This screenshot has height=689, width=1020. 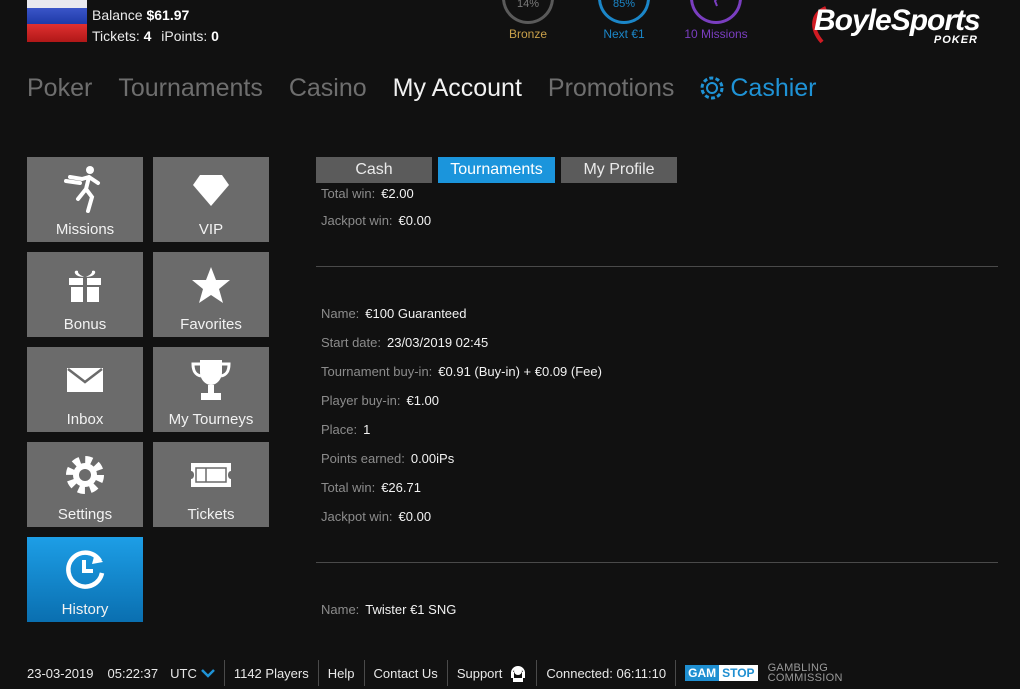 I want to click on missions-label: 10 Missions, so click(x=716, y=34).